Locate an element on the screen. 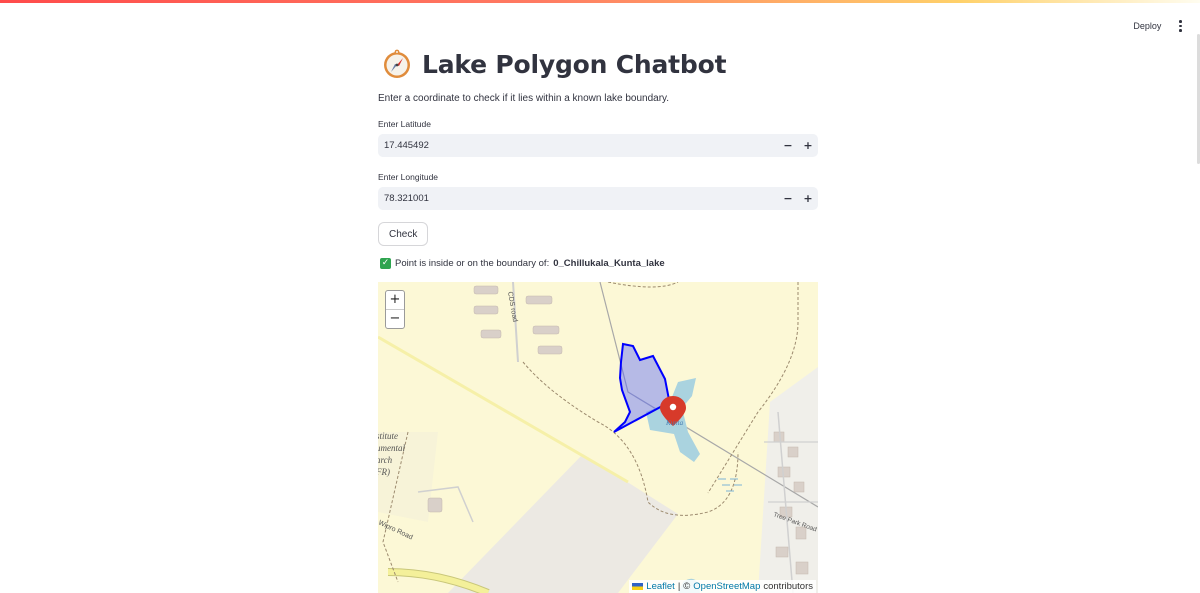 The height and width of the screenshot is (593, 1200). latitude-input is located at coordinates (578, 145).